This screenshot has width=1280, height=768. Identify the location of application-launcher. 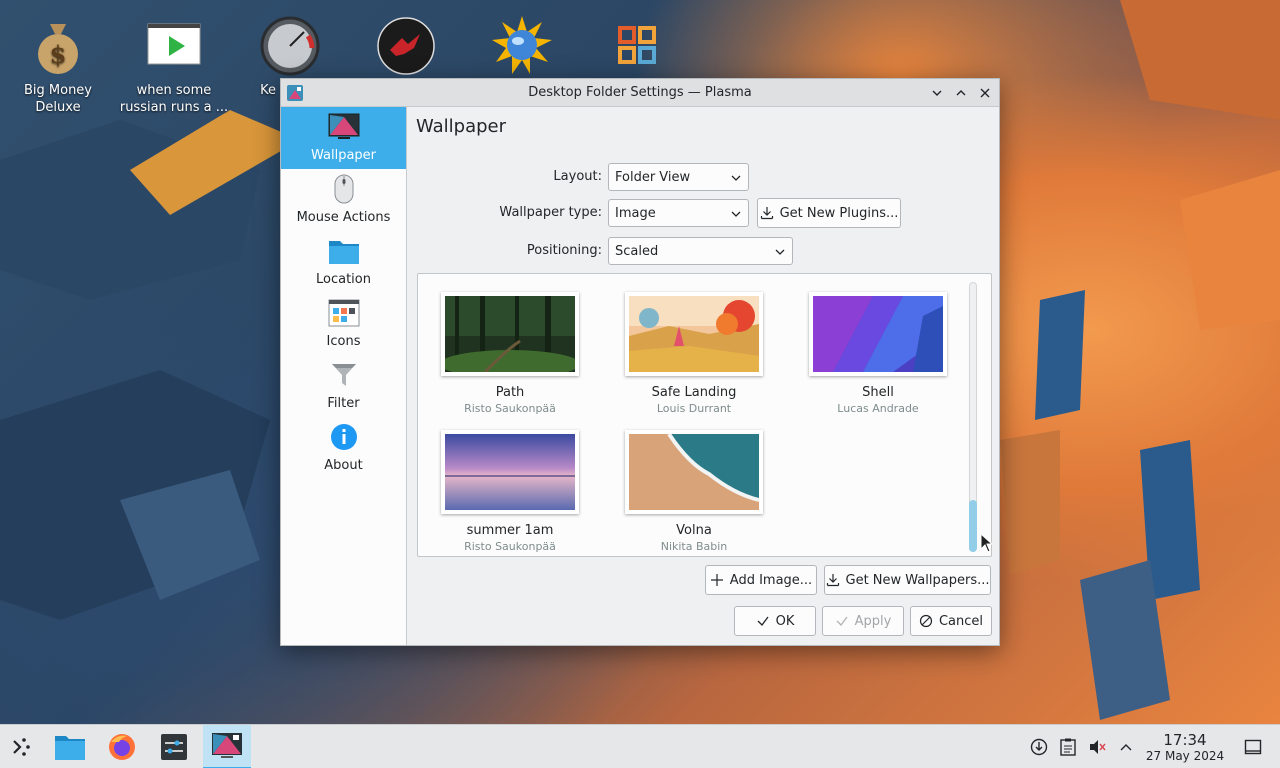
(22, 746).